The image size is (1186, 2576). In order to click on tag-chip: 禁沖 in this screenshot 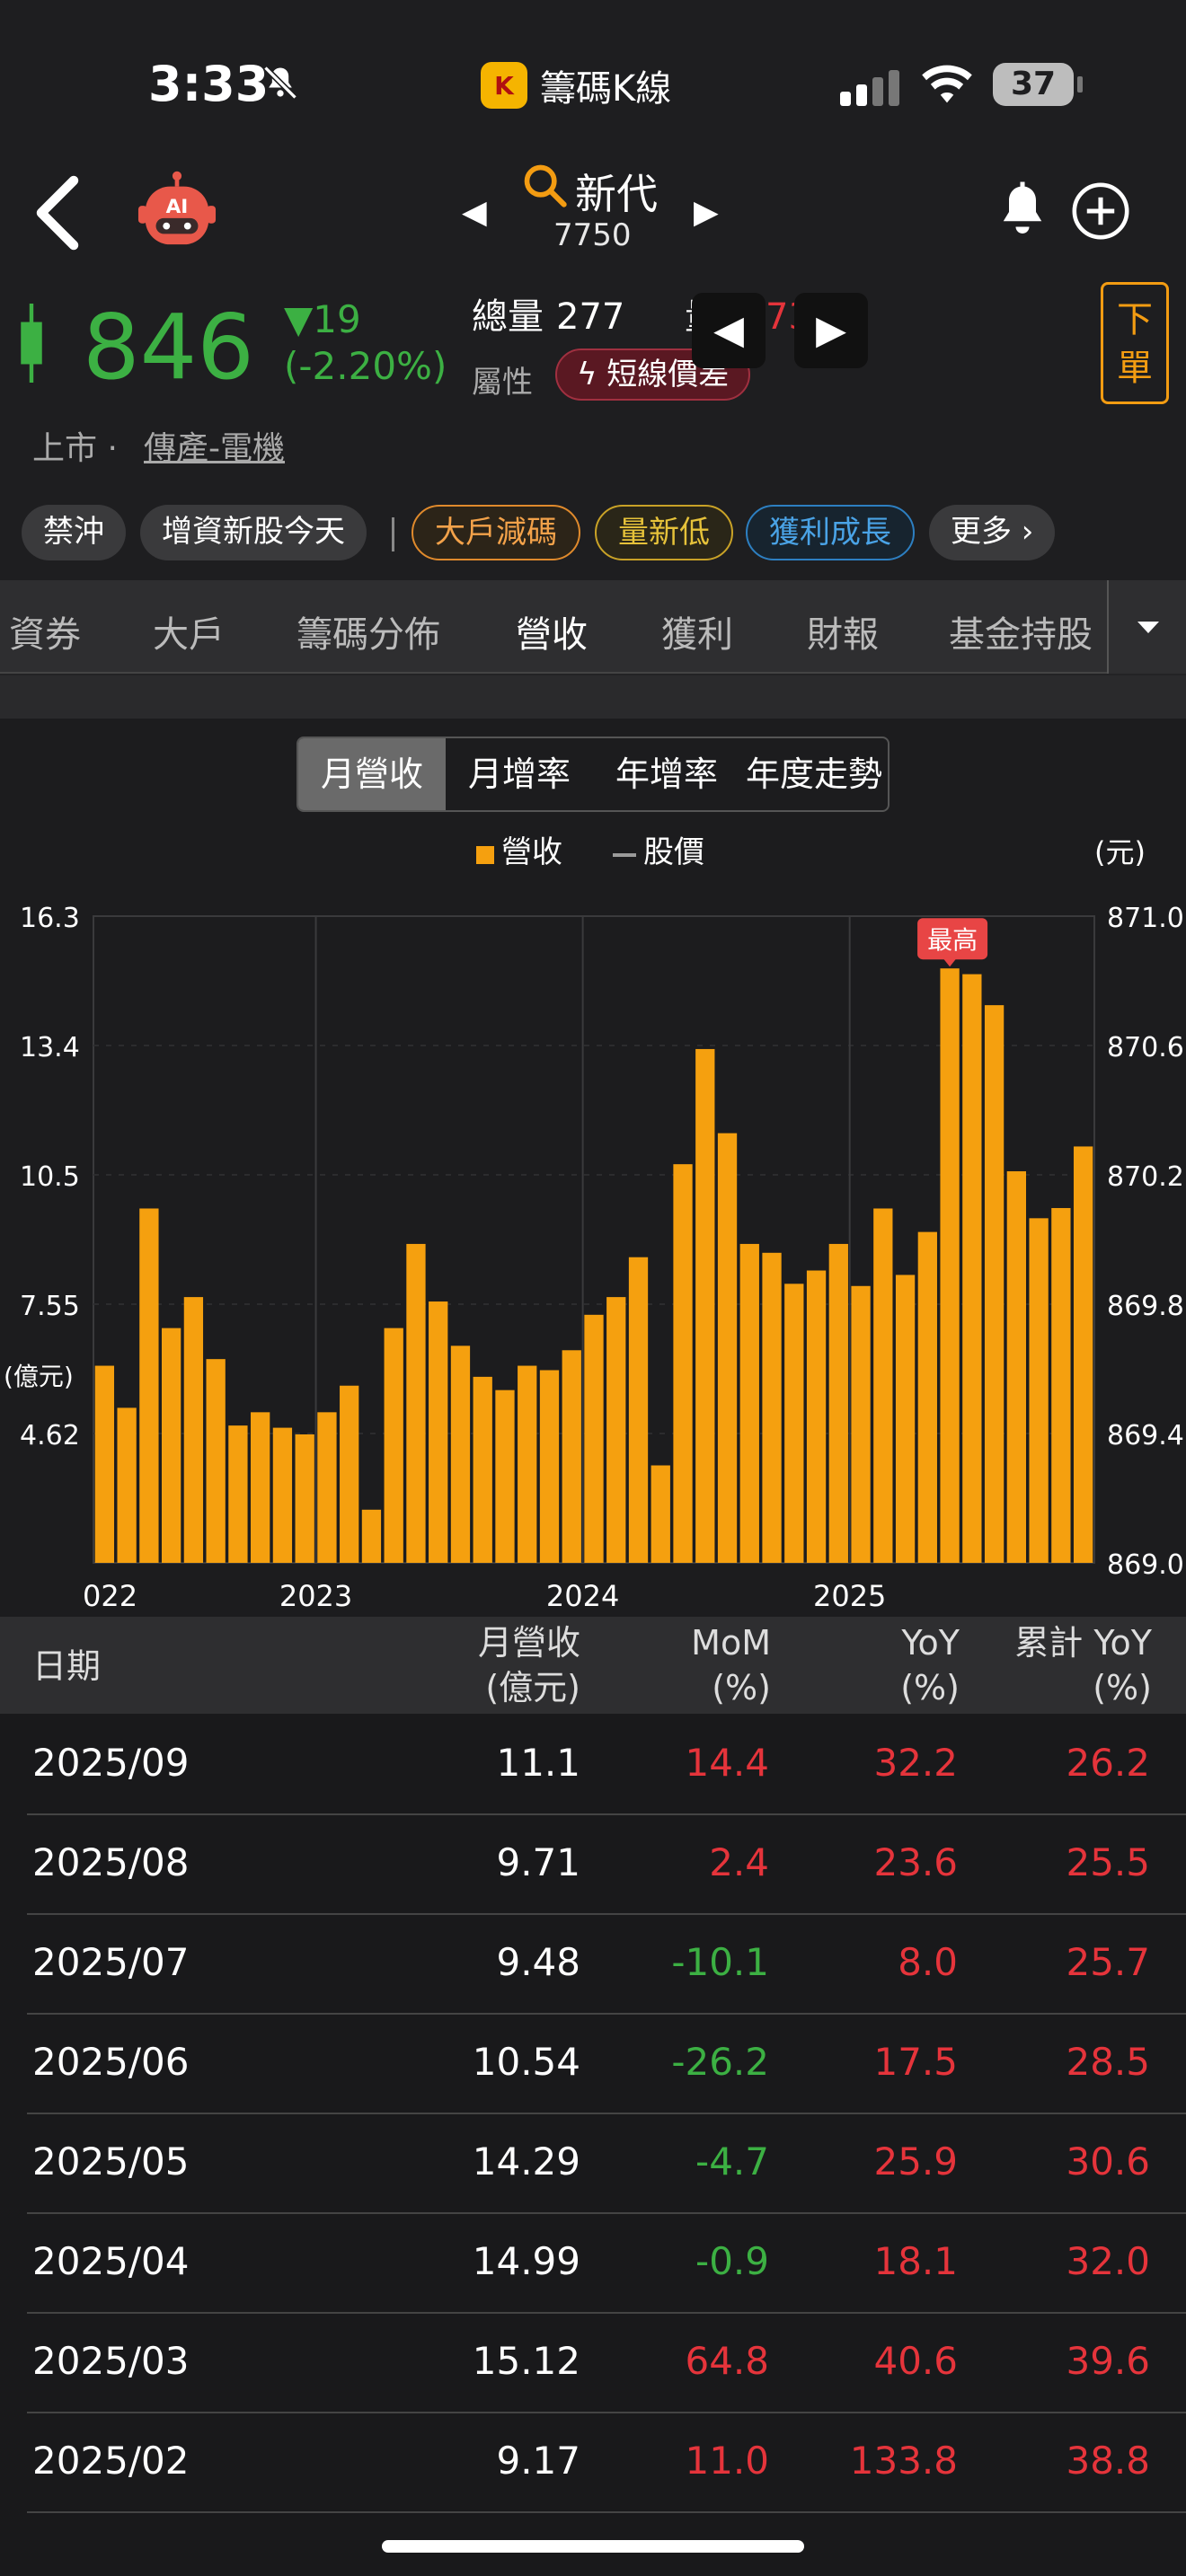, I will do `click(74, 532)`.